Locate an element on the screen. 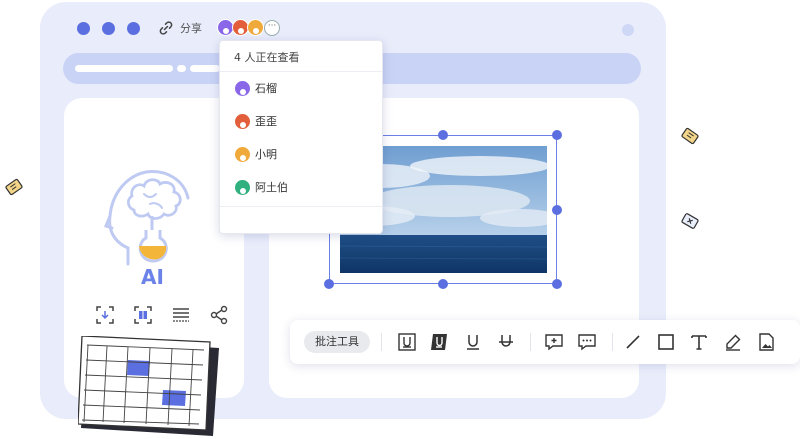 This screenshot has width=800, height=439. resize-handle-ne is located at coordinates (557, 135).